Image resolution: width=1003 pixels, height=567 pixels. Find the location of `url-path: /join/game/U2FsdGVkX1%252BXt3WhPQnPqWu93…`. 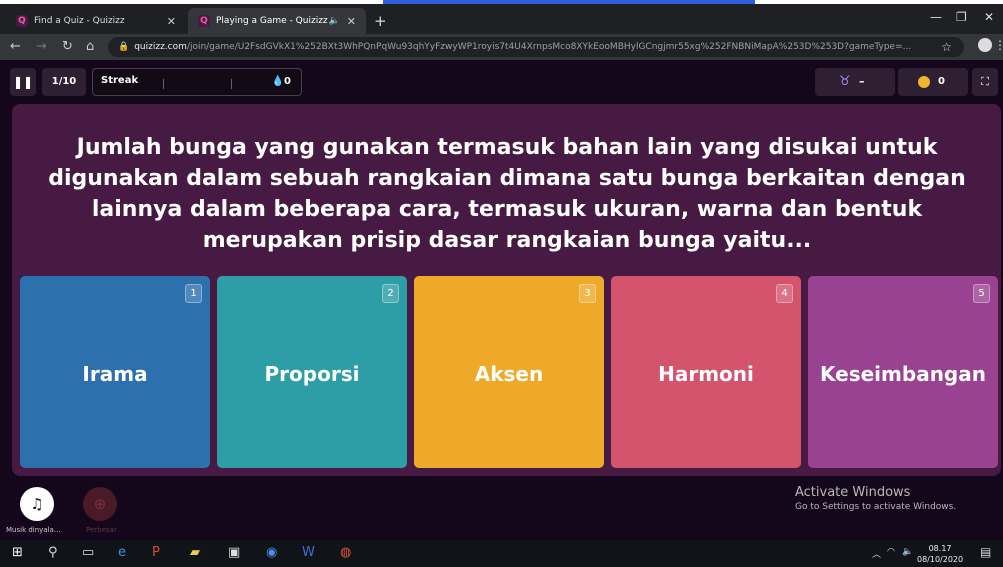

url-path: /join/game/U2FsdGVkX1%252BXt3WhPQnPqWu93… is located at coordinates (549, 47).